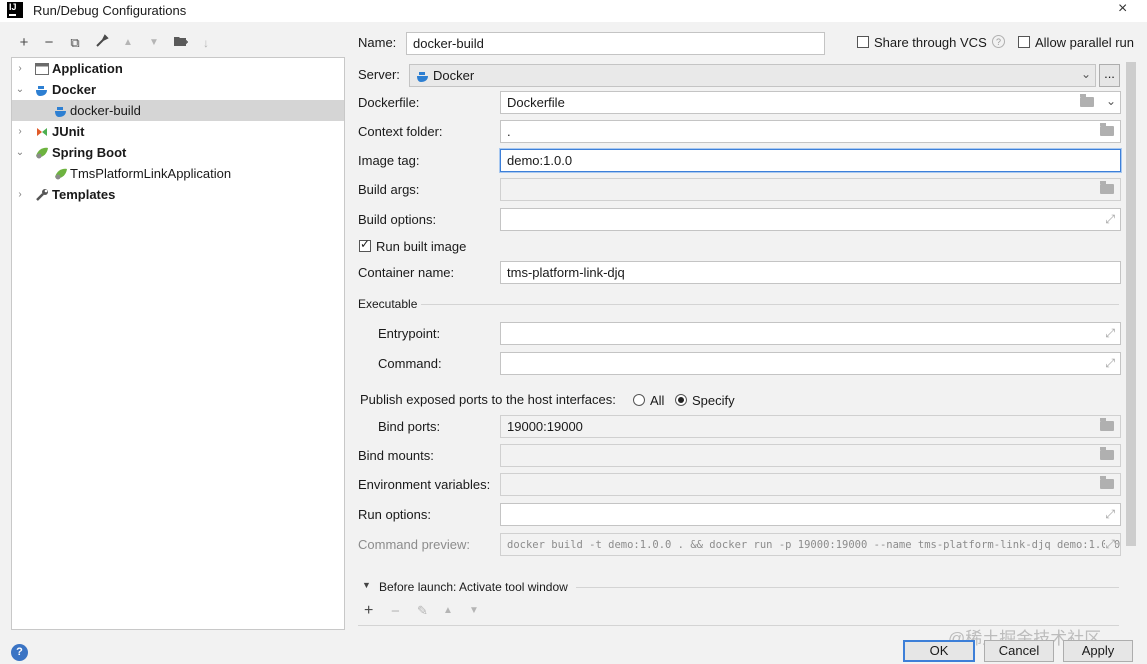 The image size is (1147, 664). What do you see at coordinates (657, 400) in the screenshot?
I see `publish-all-label: All` at bounding box center [657, 400].